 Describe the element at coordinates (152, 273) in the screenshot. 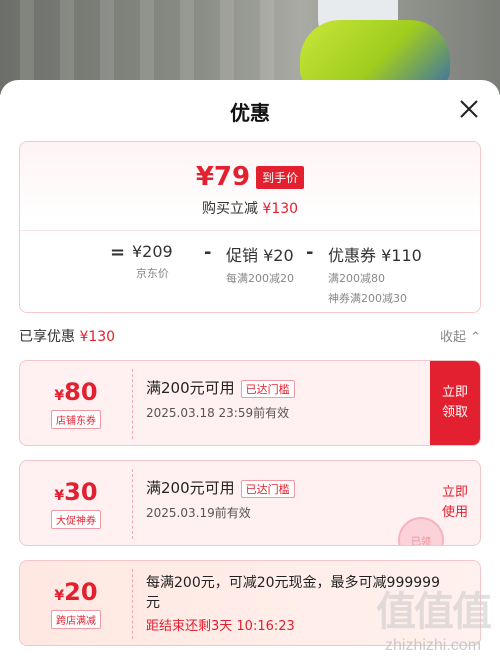

I see `base-price-label: 京东价` at that location.